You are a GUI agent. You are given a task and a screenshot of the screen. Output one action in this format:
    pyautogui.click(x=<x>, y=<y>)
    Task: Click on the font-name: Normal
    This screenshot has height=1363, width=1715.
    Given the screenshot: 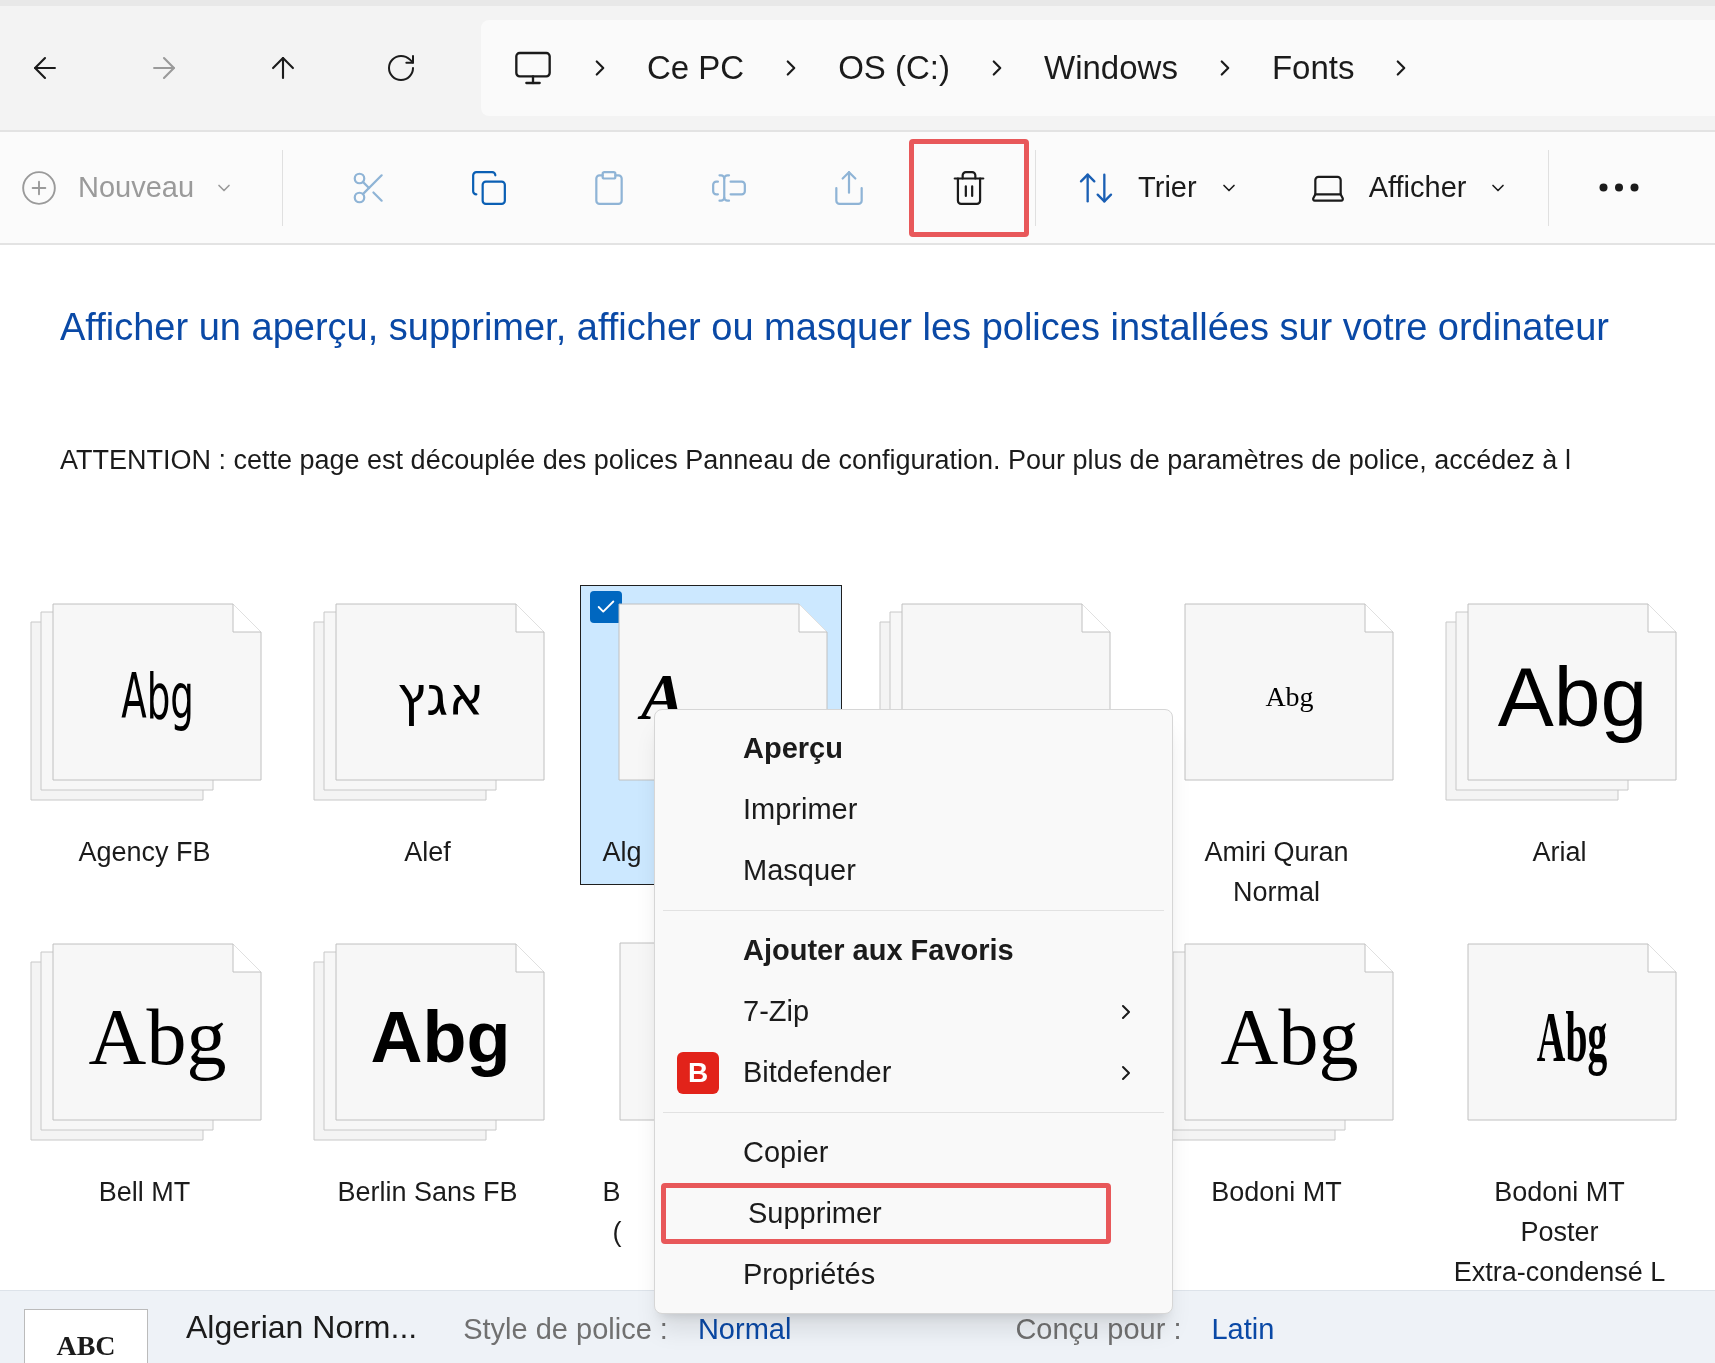 What is the action you would take?
    pyautogui.click(x=1276, y=892)
    